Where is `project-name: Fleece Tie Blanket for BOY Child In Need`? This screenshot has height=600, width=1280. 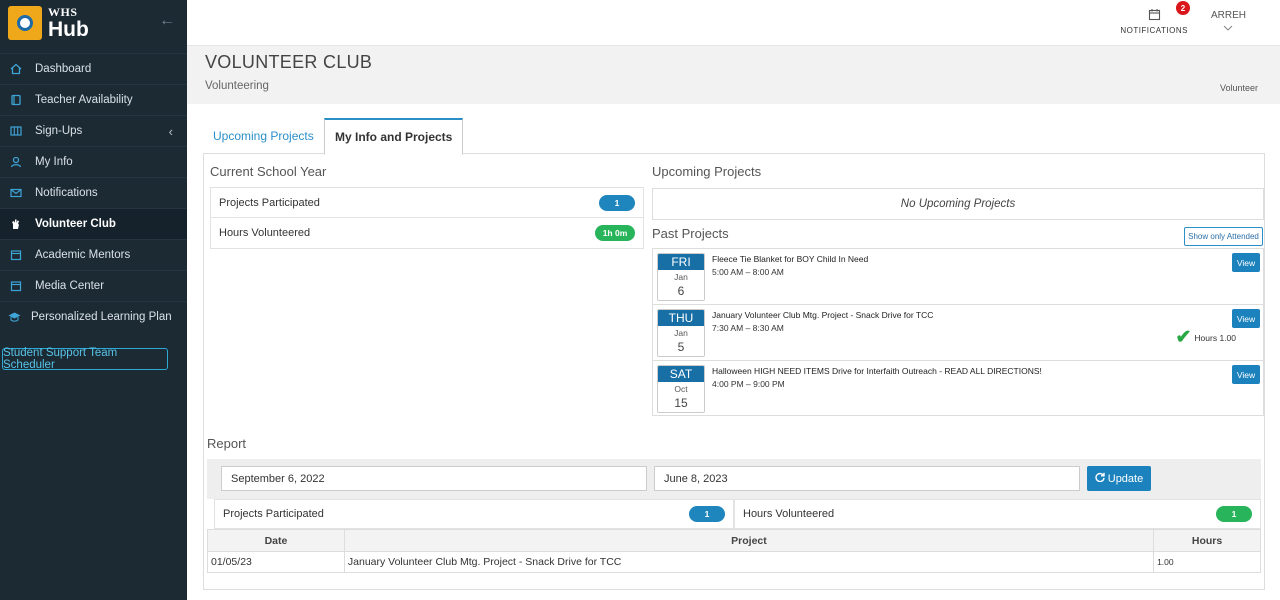
project-name: Fleece Tie Blanket for BOY Child In Need is located at coordinates (790, 259).